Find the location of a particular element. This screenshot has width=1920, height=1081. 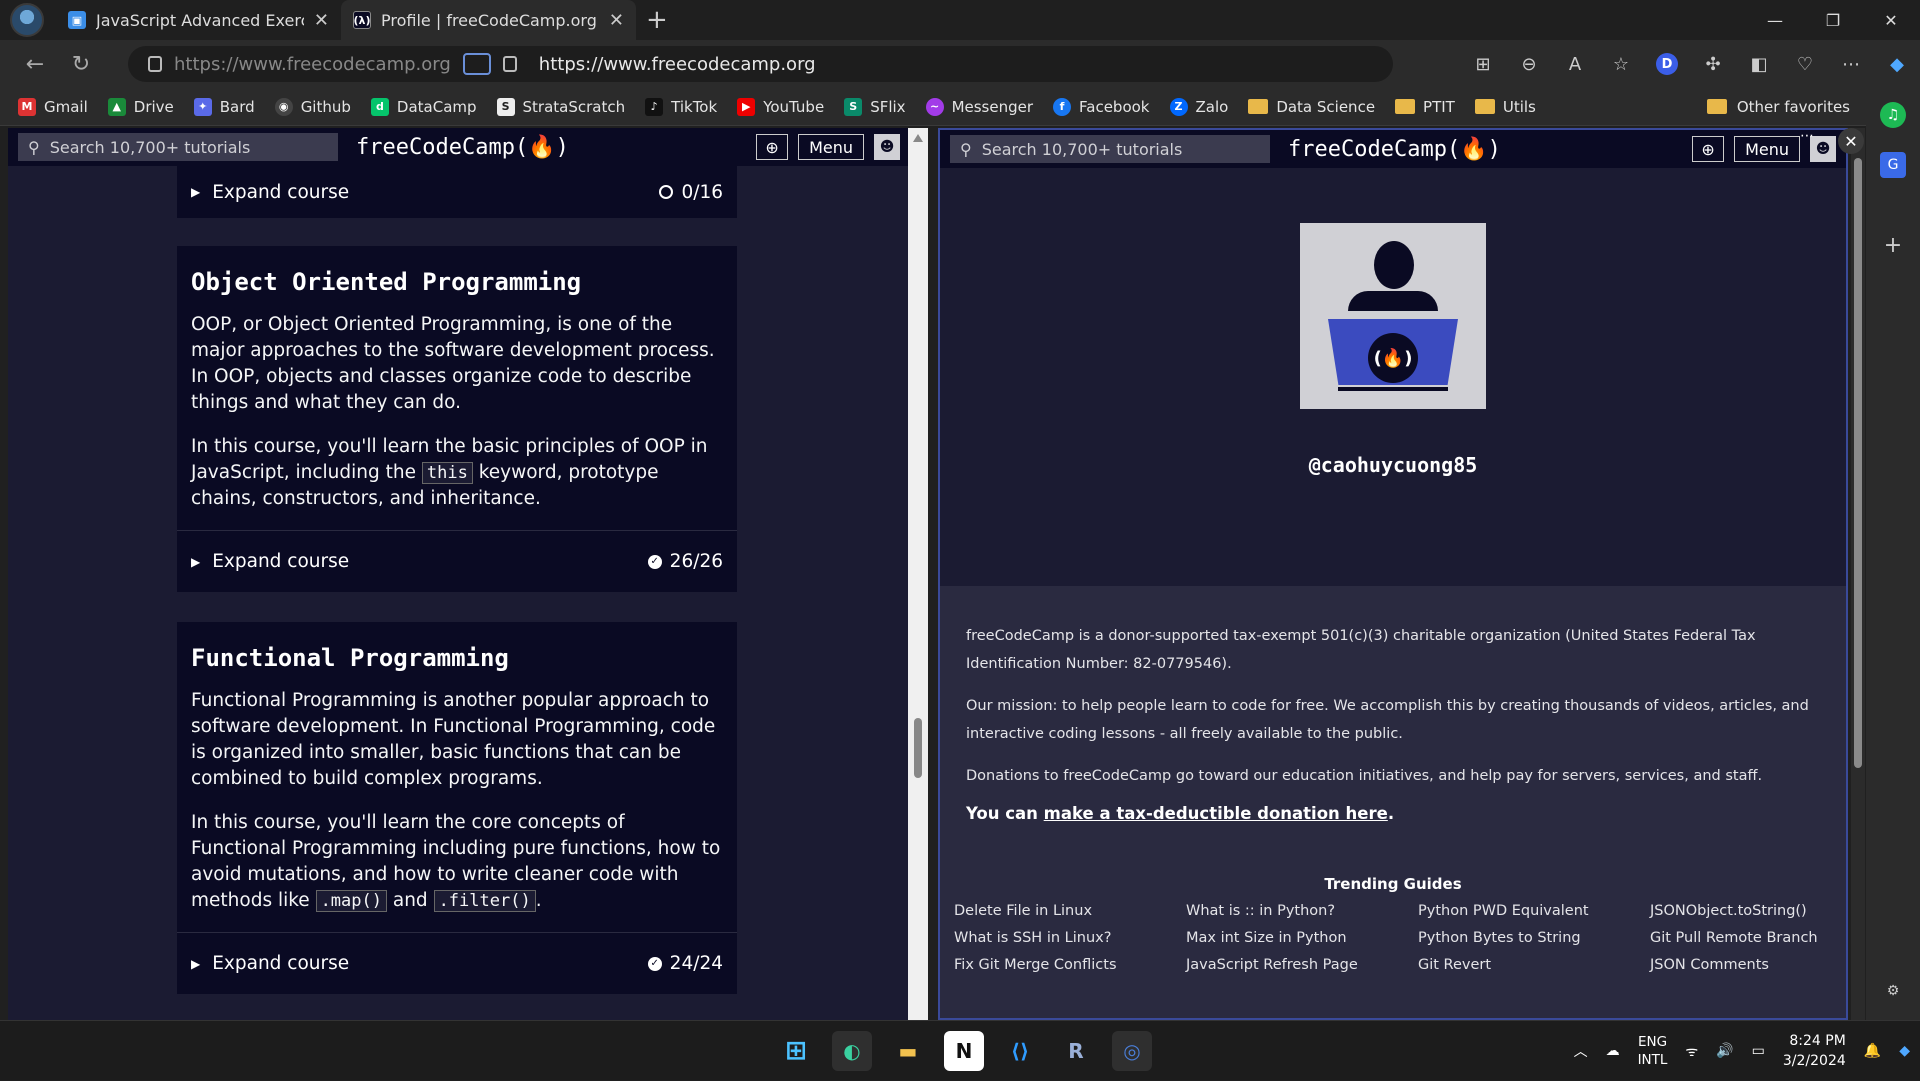

trending-link: JSON Comments is located at coordinates (1748, 965).